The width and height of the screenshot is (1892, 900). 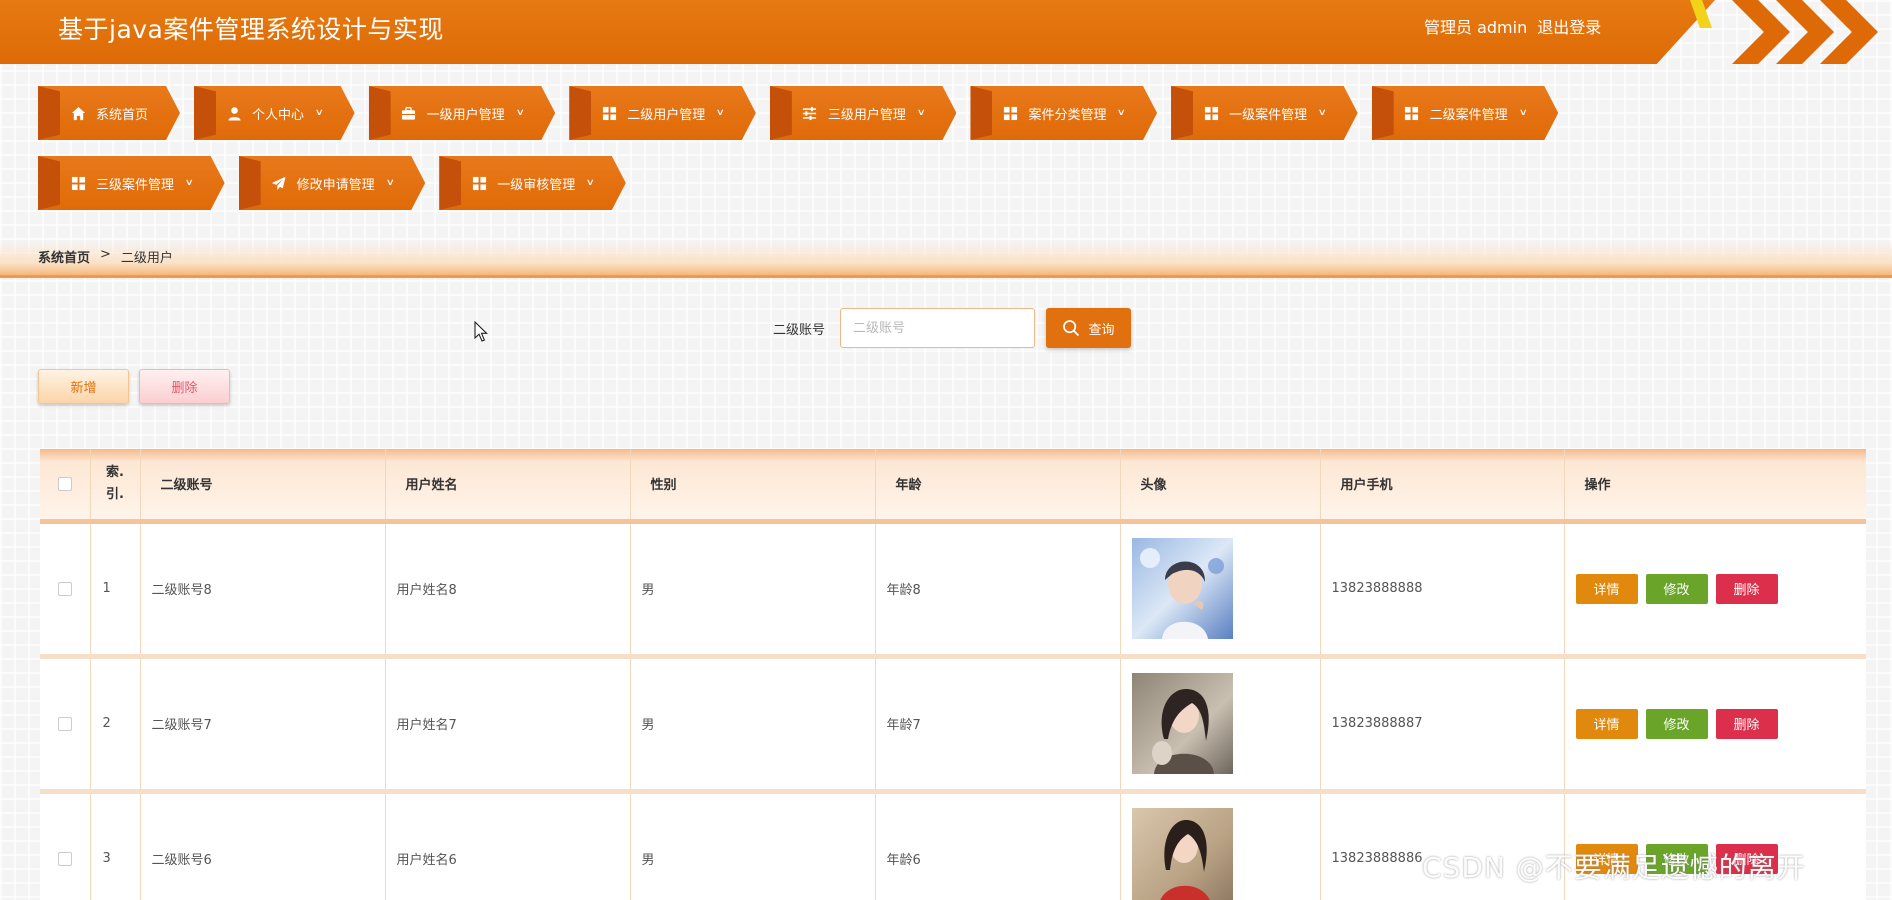 I want to click on select-all-header, so click(x=65, y=486).